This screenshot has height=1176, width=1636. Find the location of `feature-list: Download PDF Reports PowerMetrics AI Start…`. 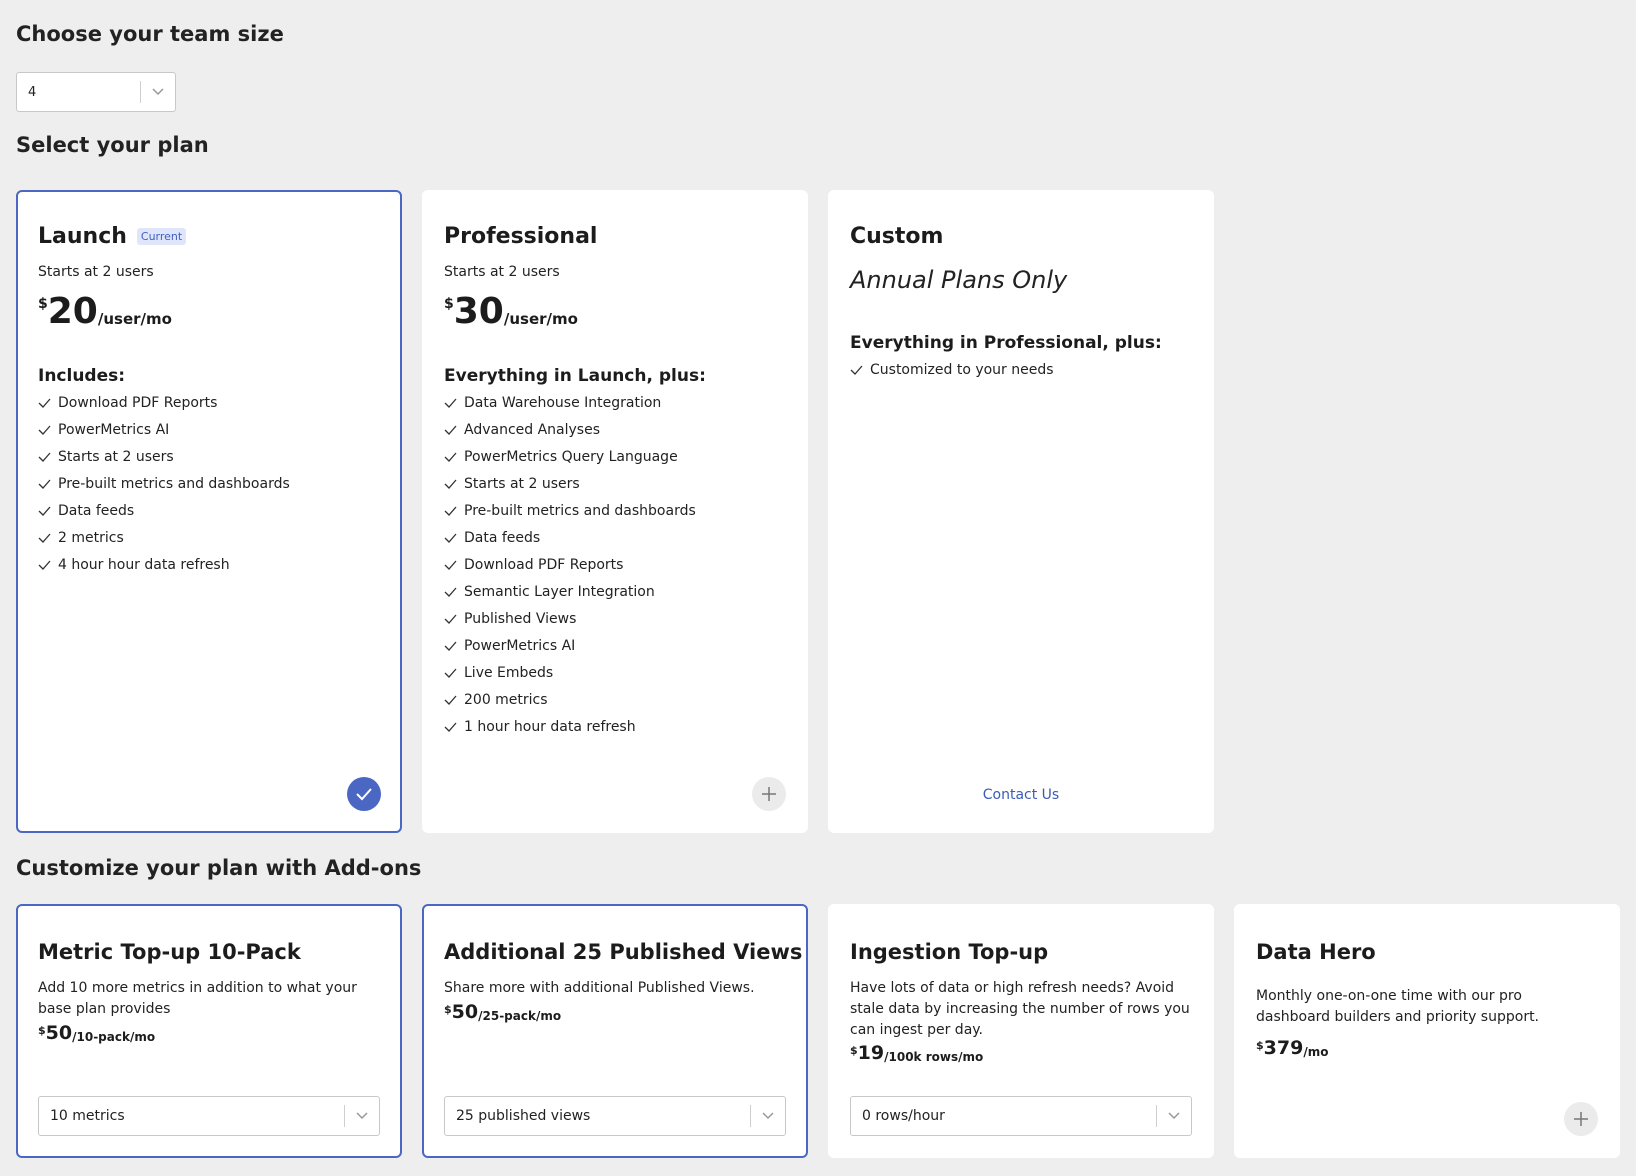

feature-list: Download PDF Reports PowerMetrics AI Start… is located at coordinates (164, 483).